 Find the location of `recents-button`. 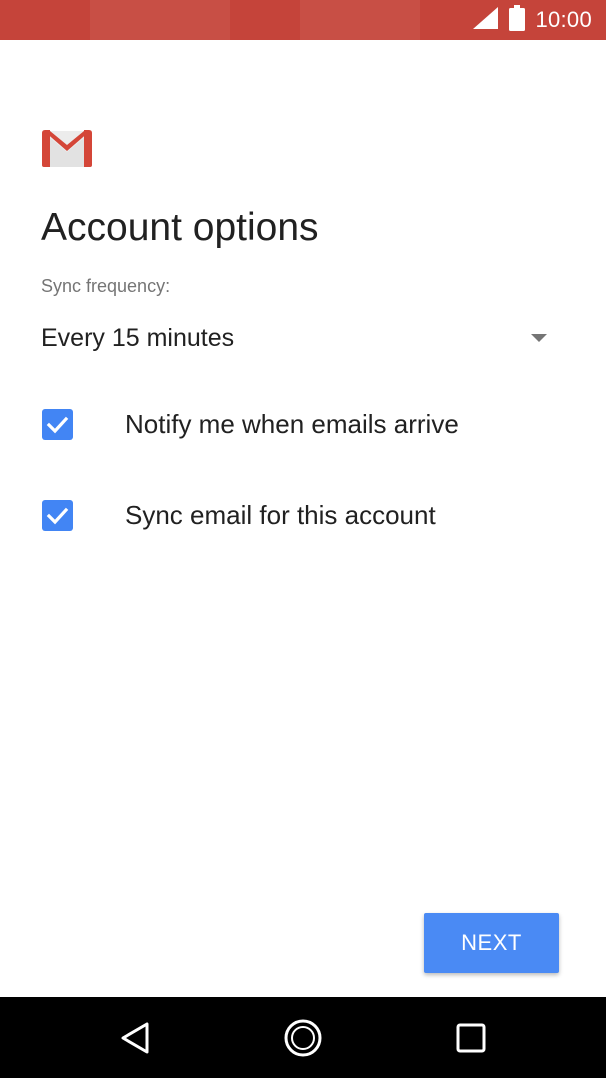

recents-button is located at coordinates (471, 1037).